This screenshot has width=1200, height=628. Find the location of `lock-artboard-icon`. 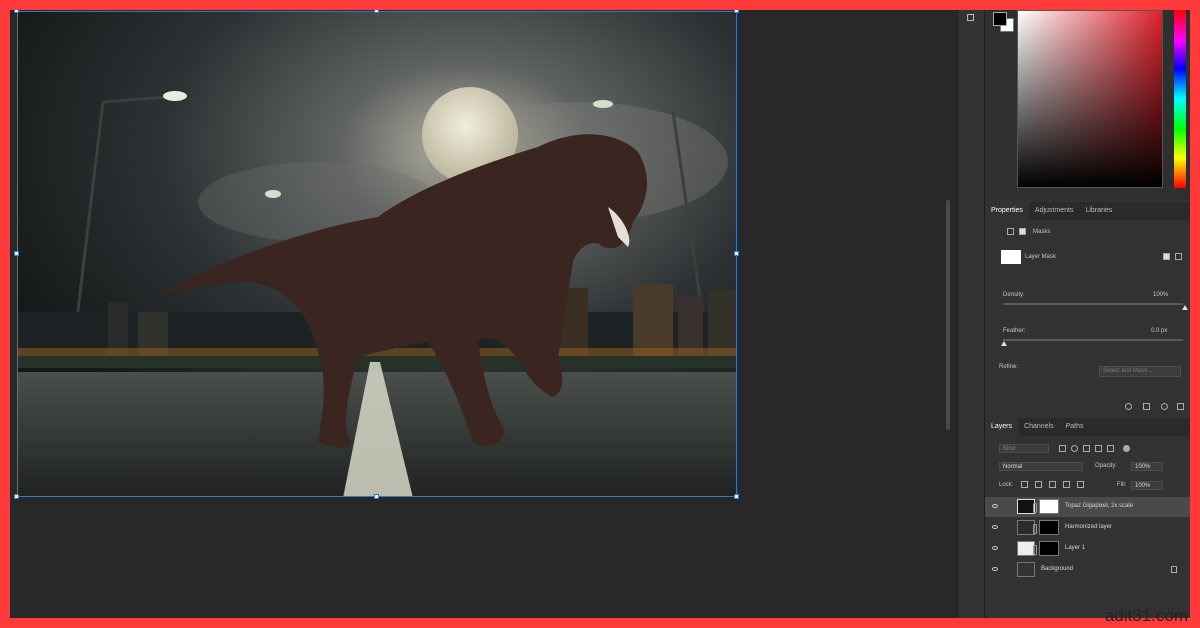

lock-artboard-icon is located at coordinates (1066, 484).